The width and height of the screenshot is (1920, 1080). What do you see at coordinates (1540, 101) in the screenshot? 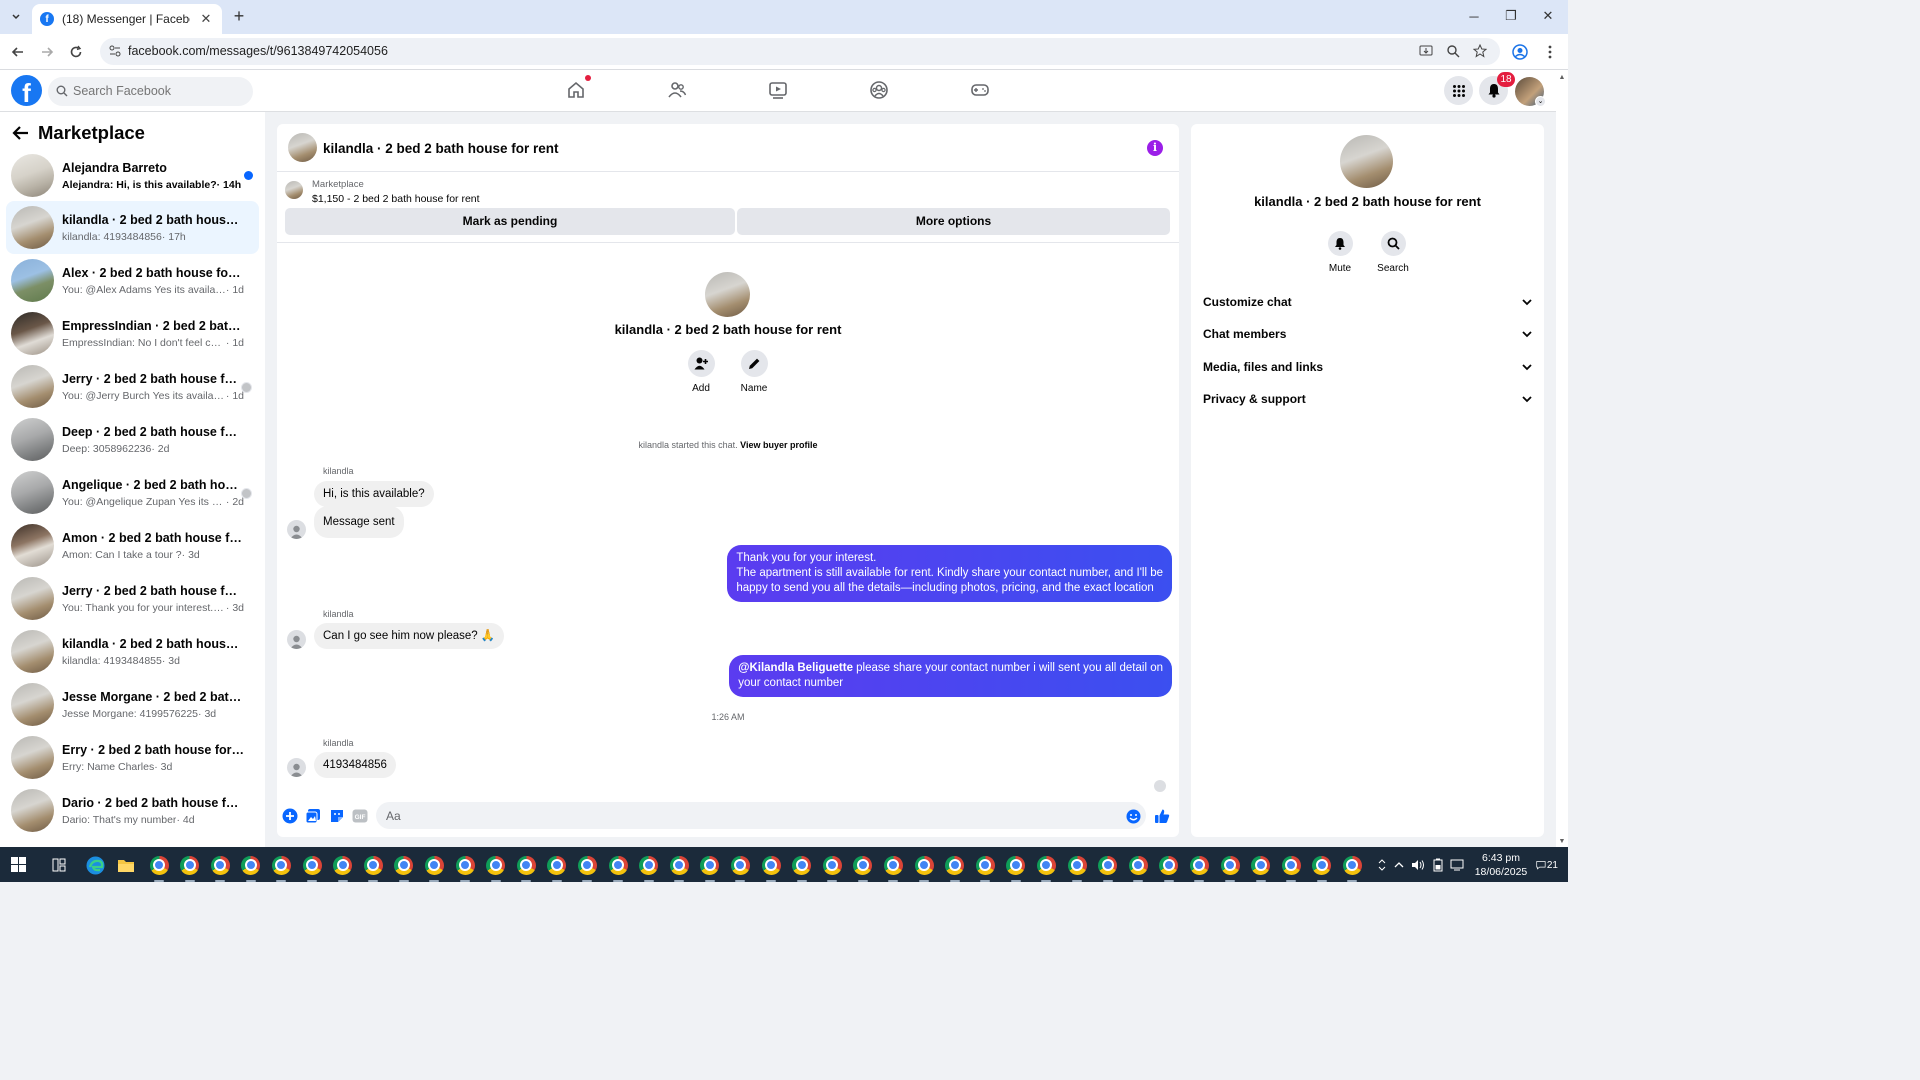
I see `account-chevron-icon: ⌄` at bounding box center [1540, 101].